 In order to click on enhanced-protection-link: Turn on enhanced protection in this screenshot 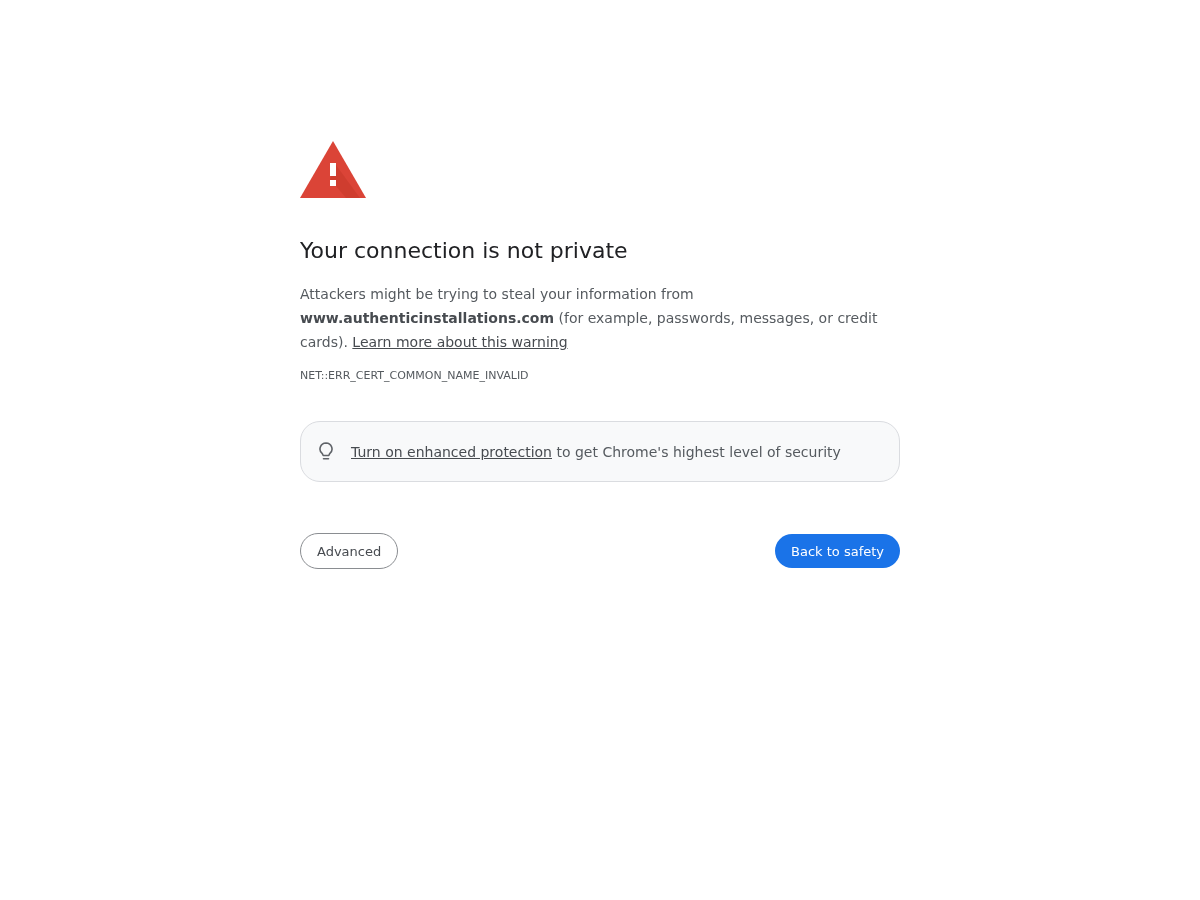, I will do `click(451, 451)`.